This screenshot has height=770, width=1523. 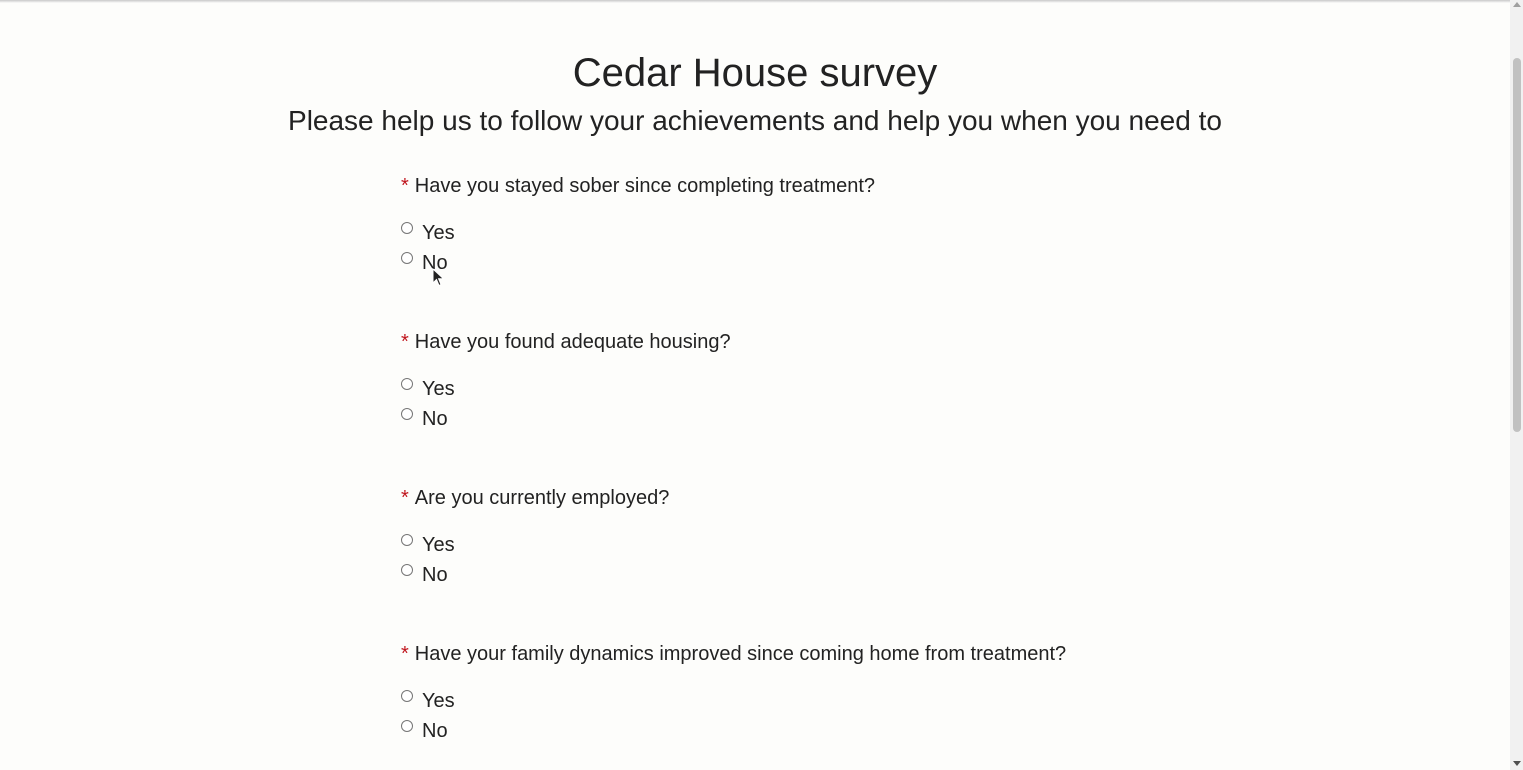 I want to click on mouse-pointer-icon, so click(x=438, y=277).